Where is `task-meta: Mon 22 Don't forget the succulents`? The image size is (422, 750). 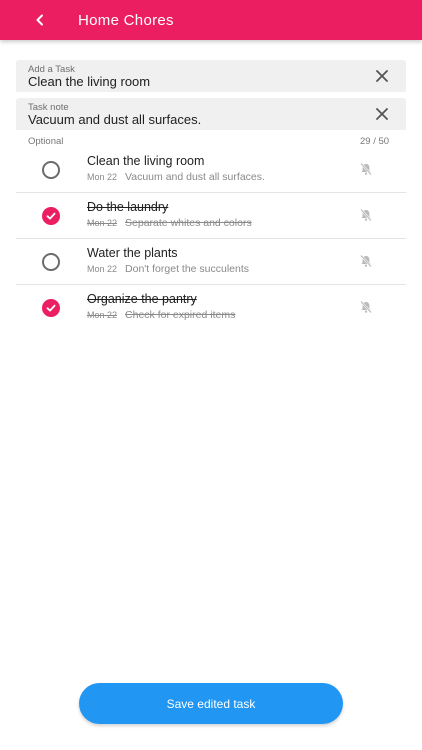 task-meta: Mon 22 Don't forget the succulents is located at coordinates (168, 269).